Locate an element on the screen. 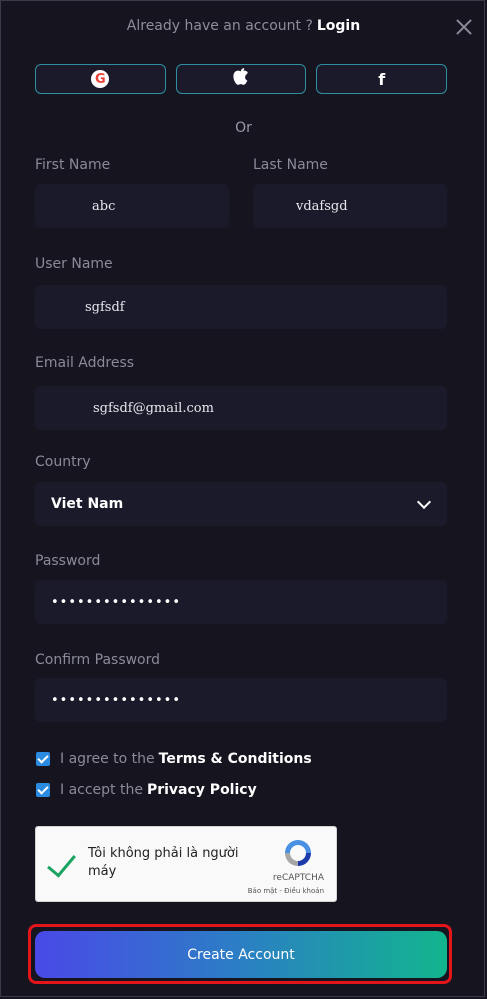 Image resolution: width=487 pixels, height=999 pixels. email-label: Email Address is located at coordinates (85, 363).